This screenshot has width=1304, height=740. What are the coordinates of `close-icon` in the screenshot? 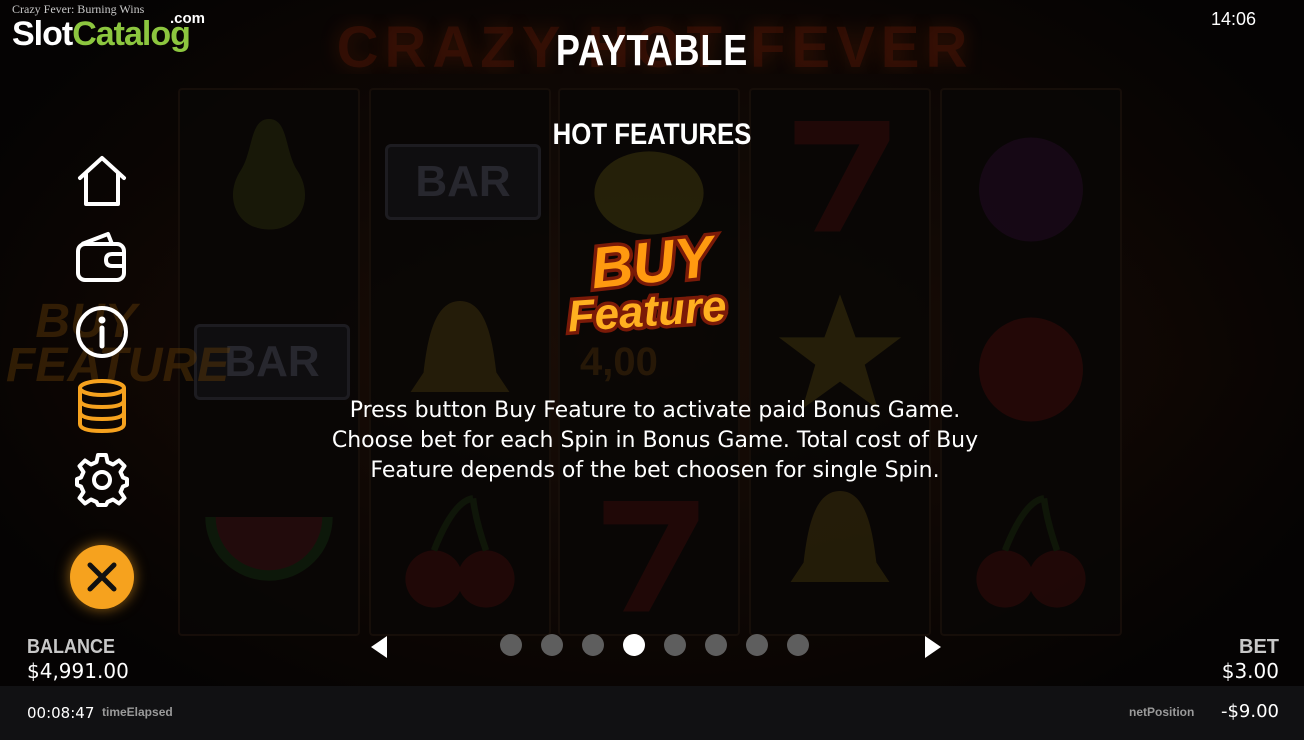 It's located at (102, 577).